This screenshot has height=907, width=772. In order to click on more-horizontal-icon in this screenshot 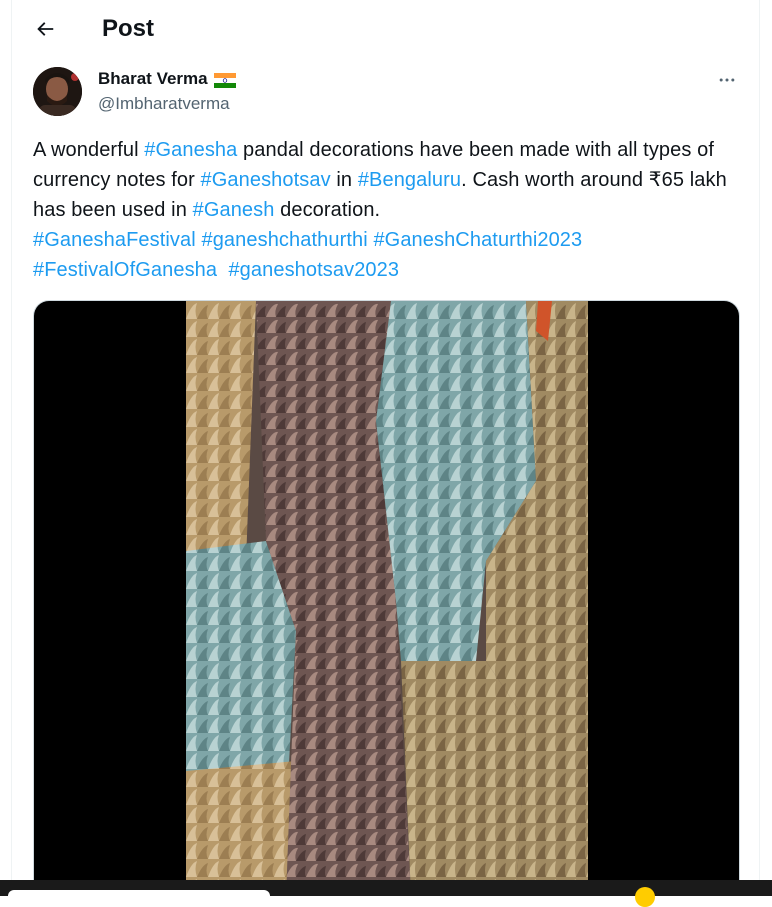, I will do `click(727, 80)`.